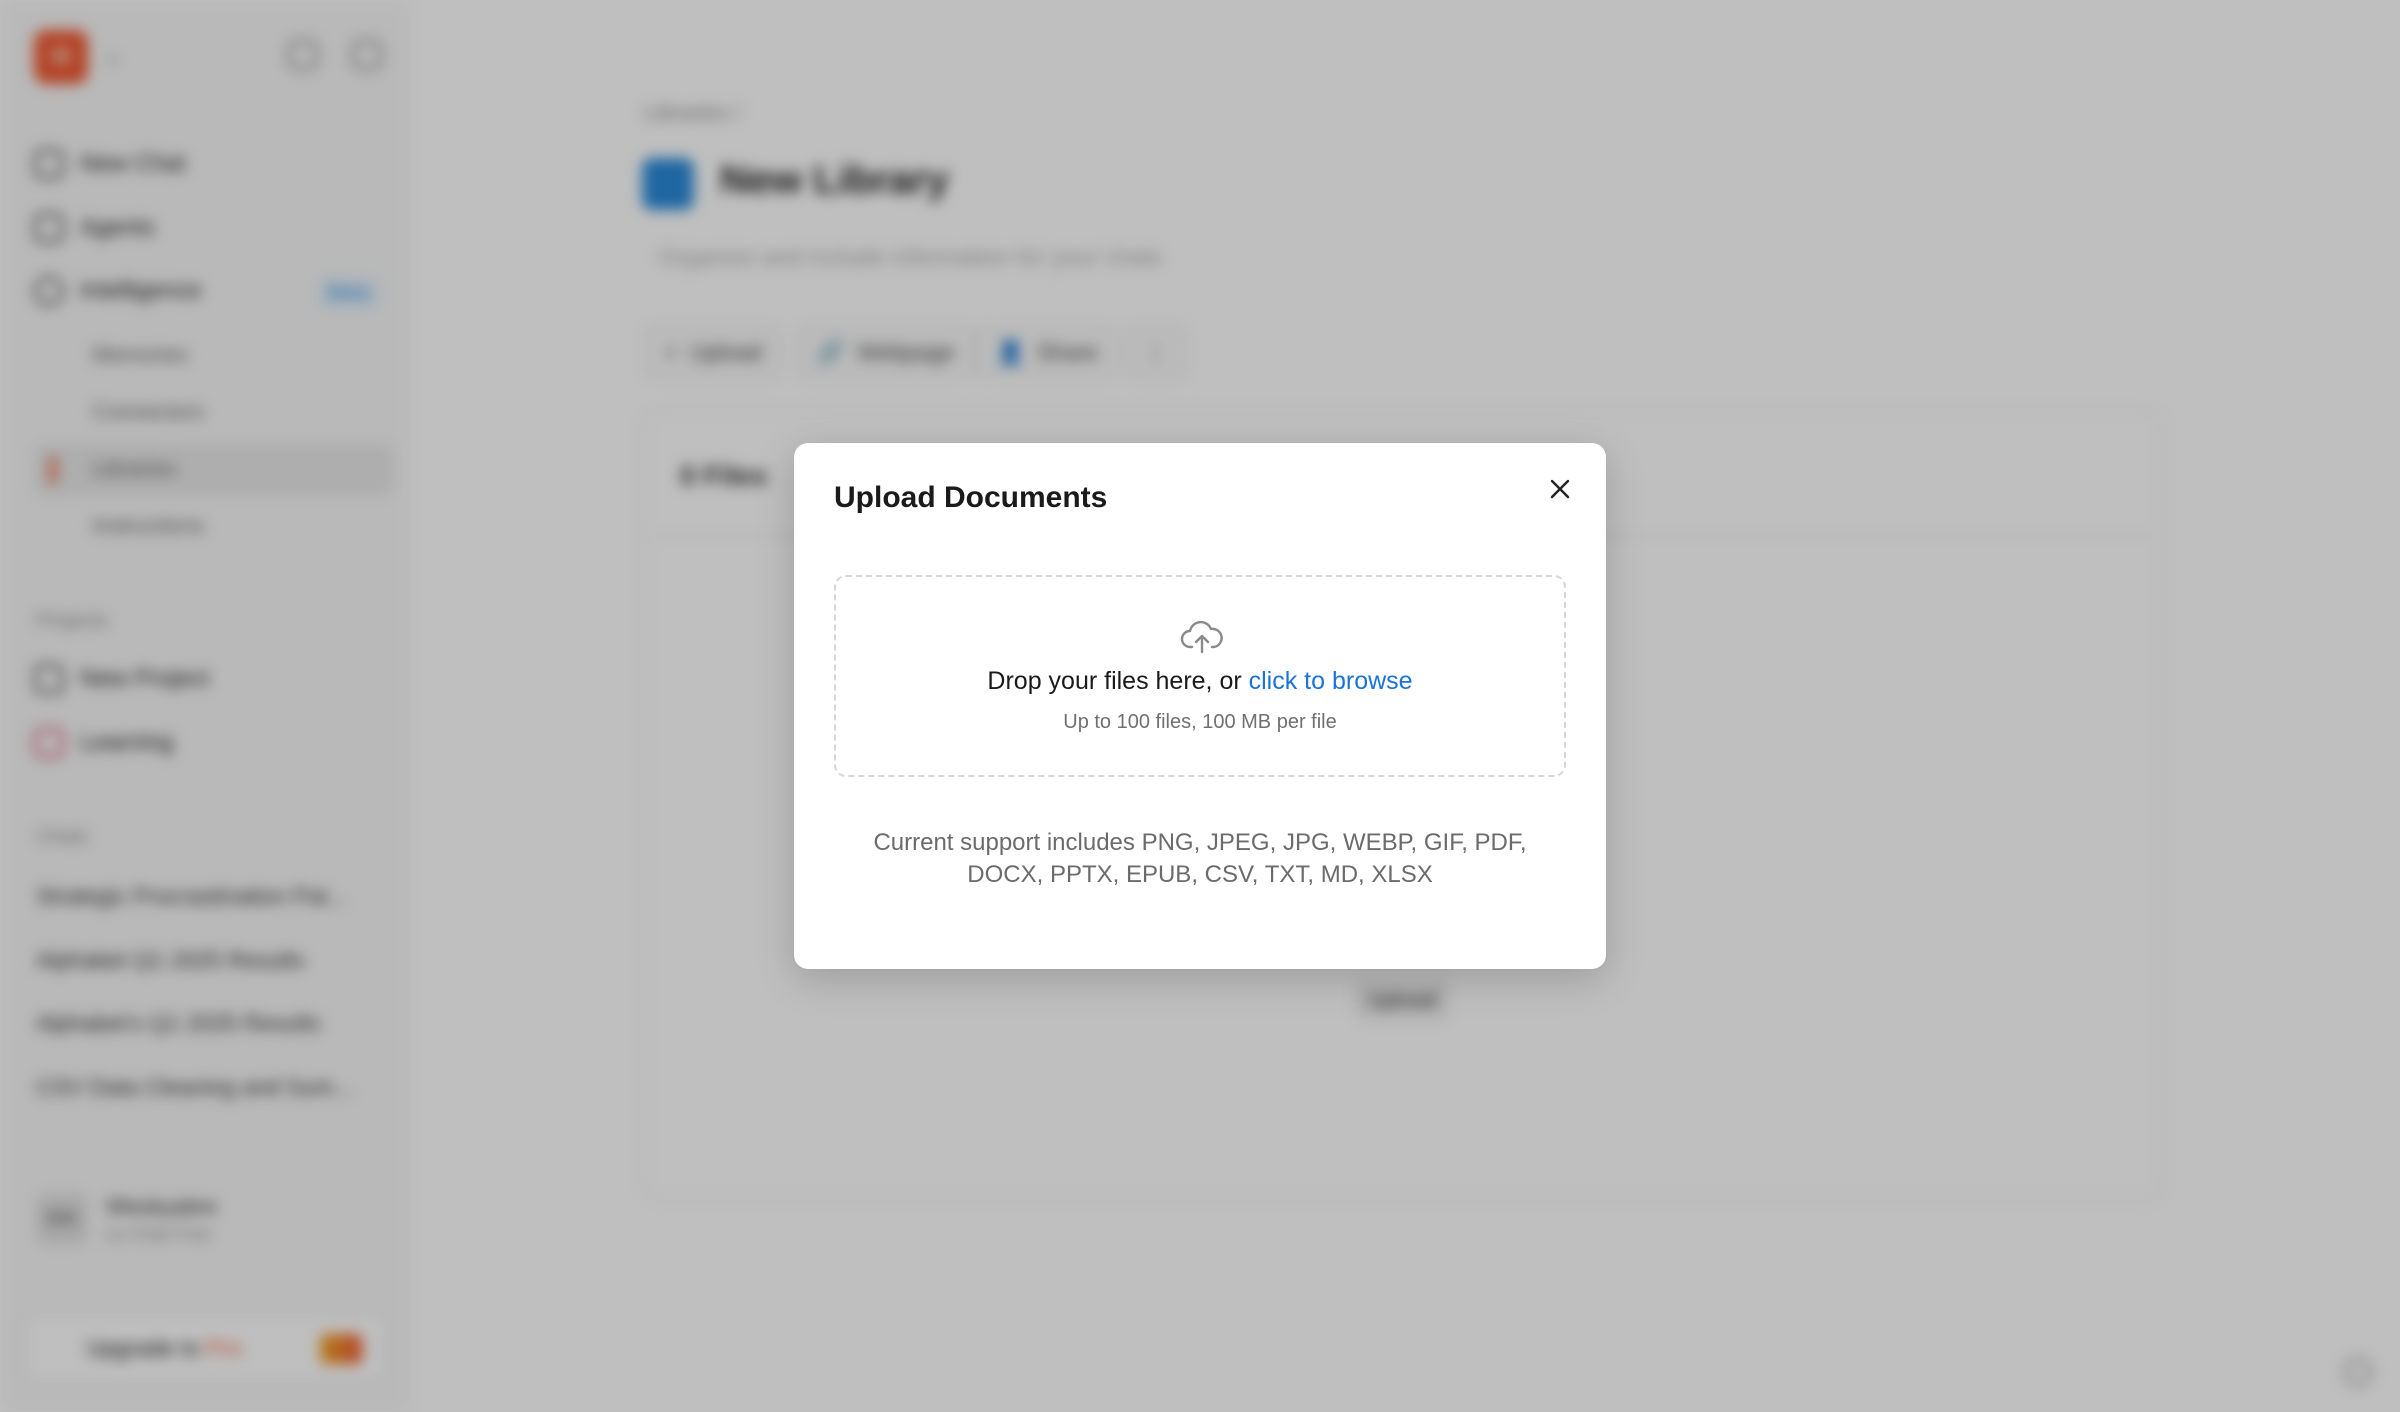 The width and height of the screenshot is (2400, 1412). Describe the element at coordinates (1118, 681) in the screenshot. I see `drop-text: Drop your files here, or` at that location.